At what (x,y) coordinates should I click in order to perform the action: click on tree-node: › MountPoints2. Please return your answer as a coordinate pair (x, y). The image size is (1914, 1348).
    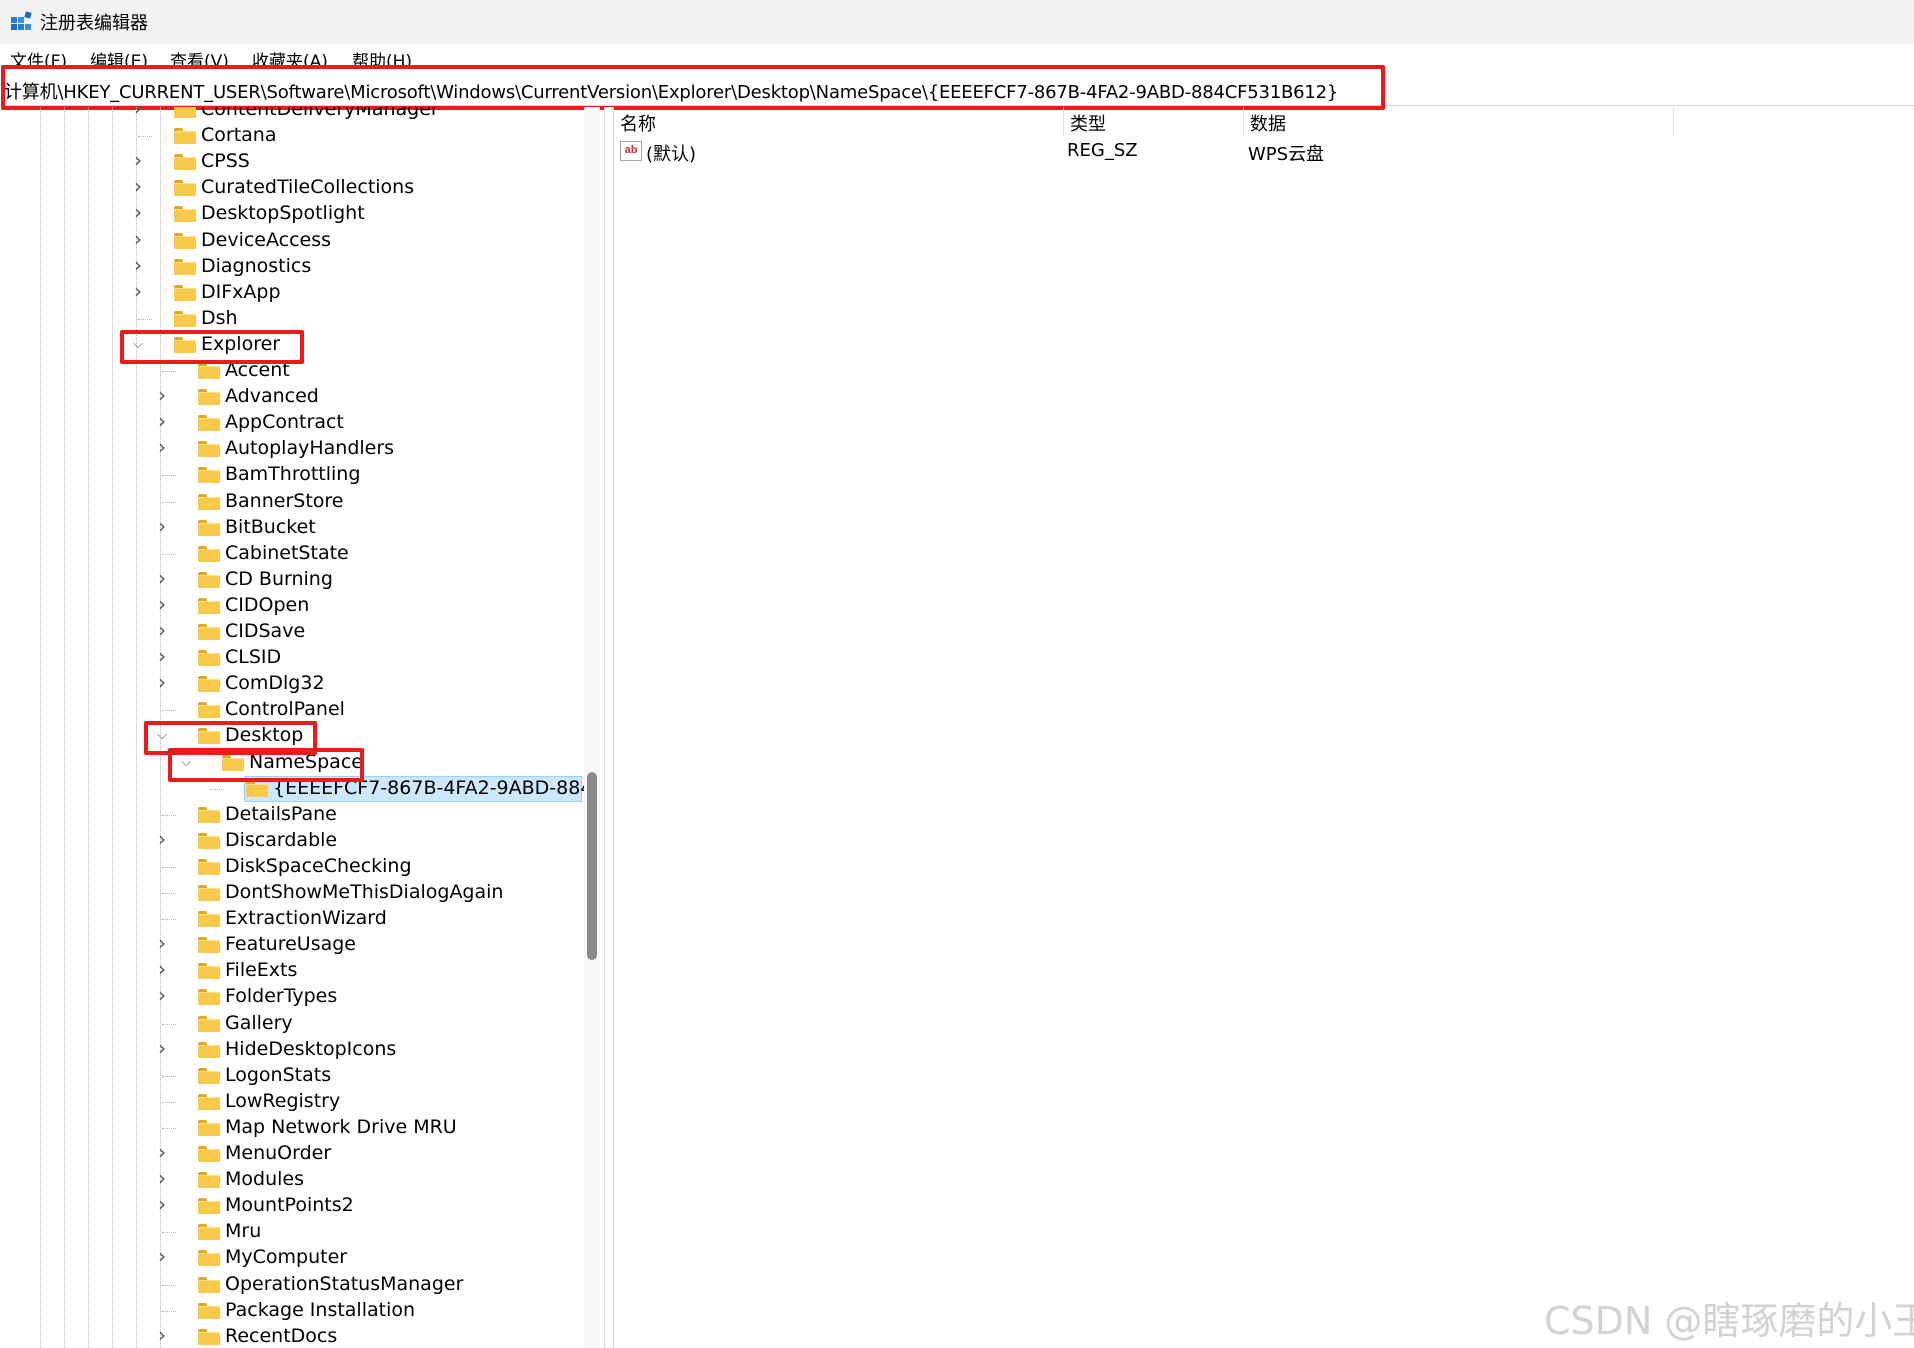
    Looking at the image, I should click on (300, 1206).